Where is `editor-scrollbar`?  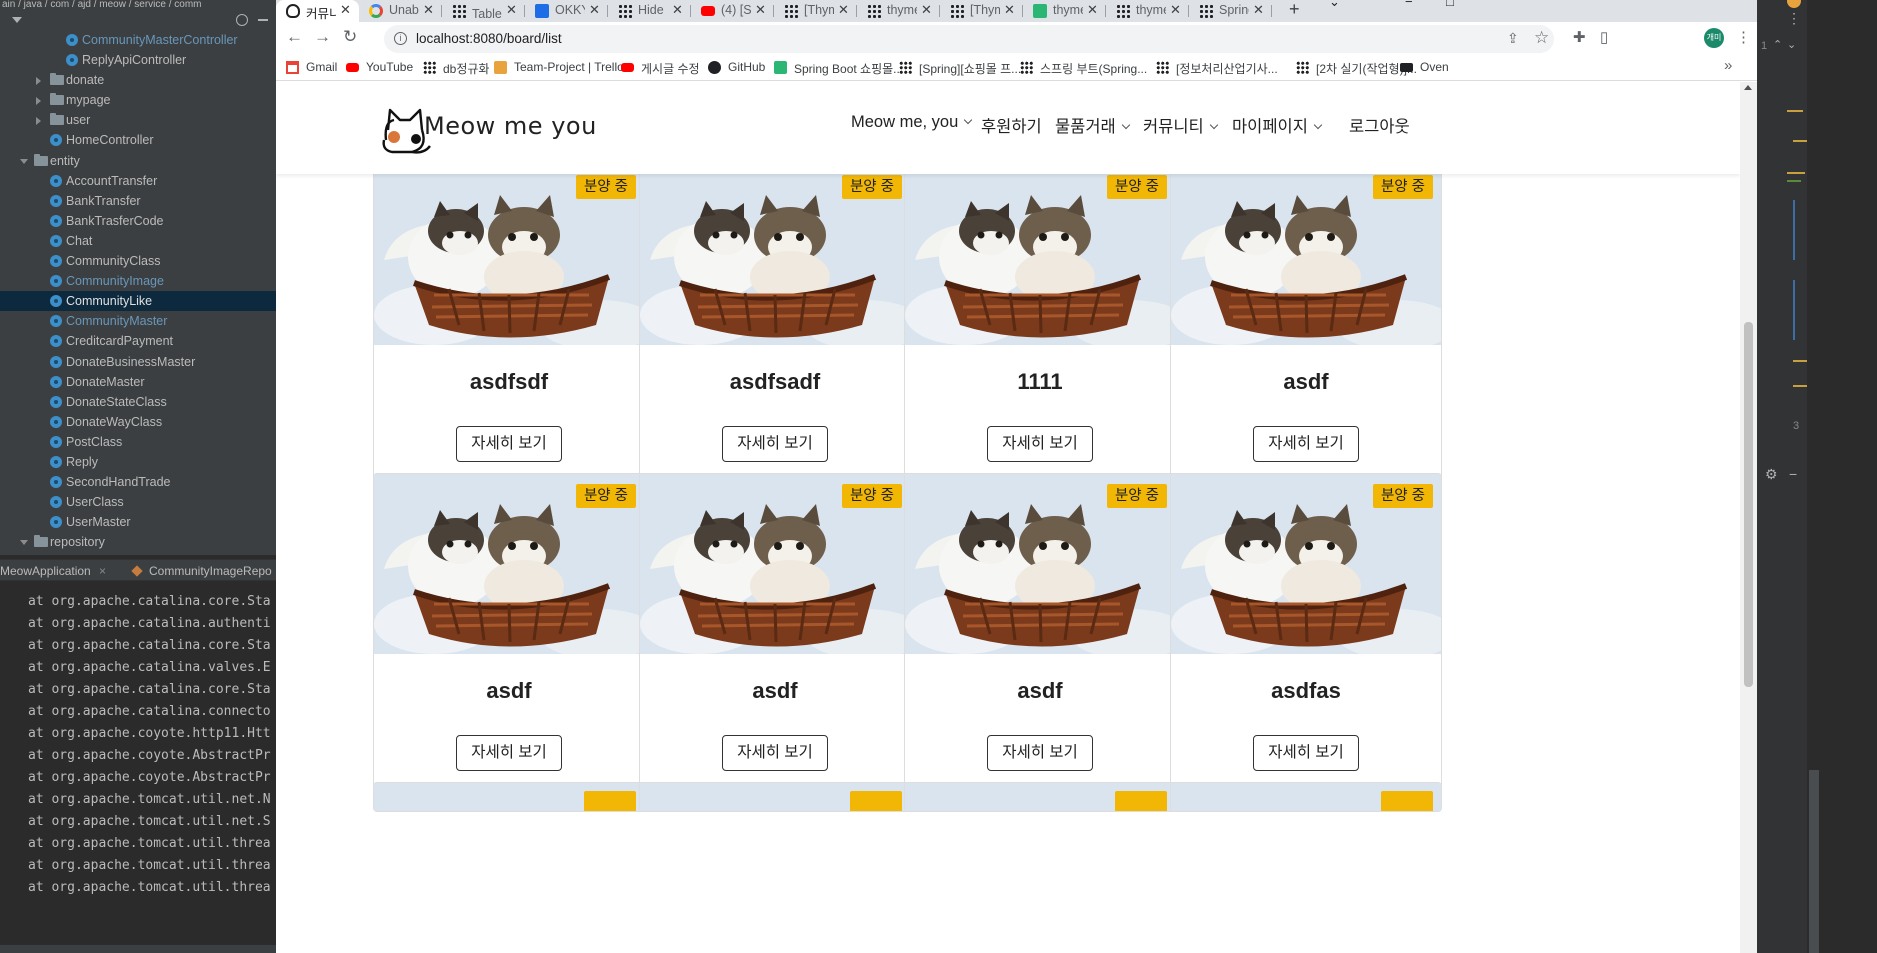 editor-scrollbar is located at coordinates (1814, 861).